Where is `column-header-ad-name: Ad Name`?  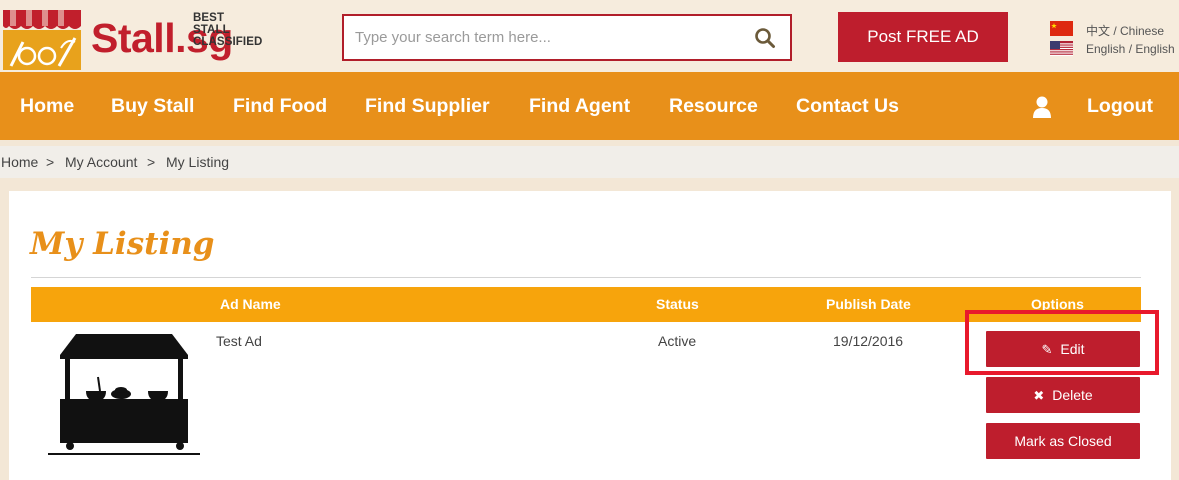 column-header-ad-name: Ad Name is located at coordinates (250, 304).